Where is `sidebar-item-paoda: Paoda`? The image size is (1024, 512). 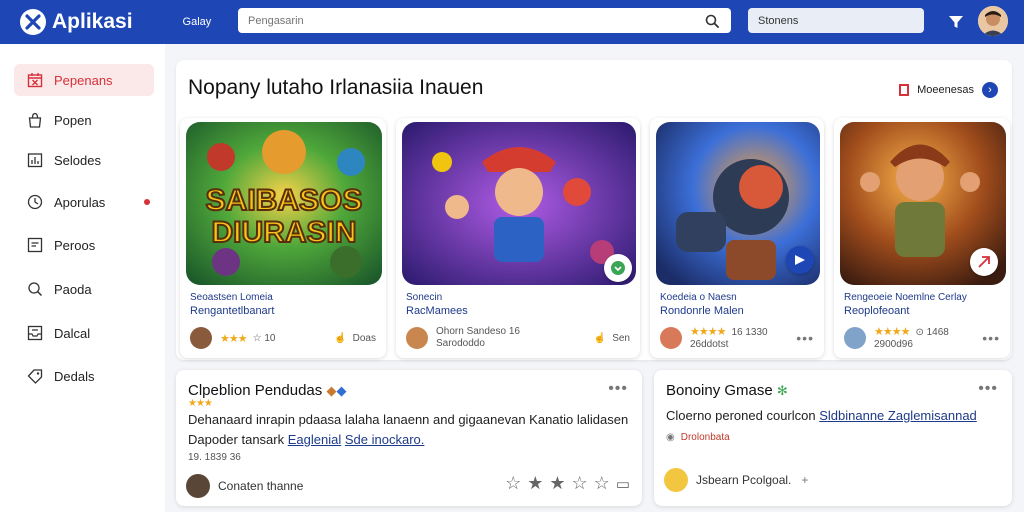
sidebar-item-paoda: Paoda is located at coordinates (84, 289).